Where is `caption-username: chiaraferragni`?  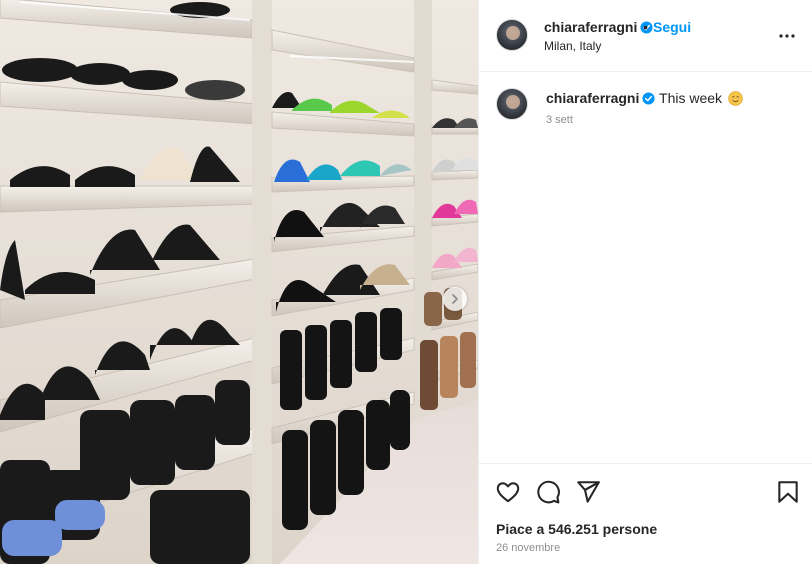
caption-username: chiaraferragni is located at coordinates (592, 98).